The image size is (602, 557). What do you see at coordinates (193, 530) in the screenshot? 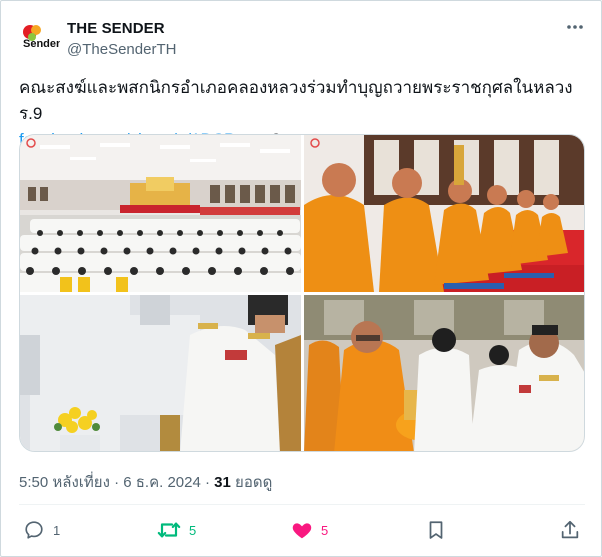
I see `retweet-count: 5` at bounding box center [193, 530].